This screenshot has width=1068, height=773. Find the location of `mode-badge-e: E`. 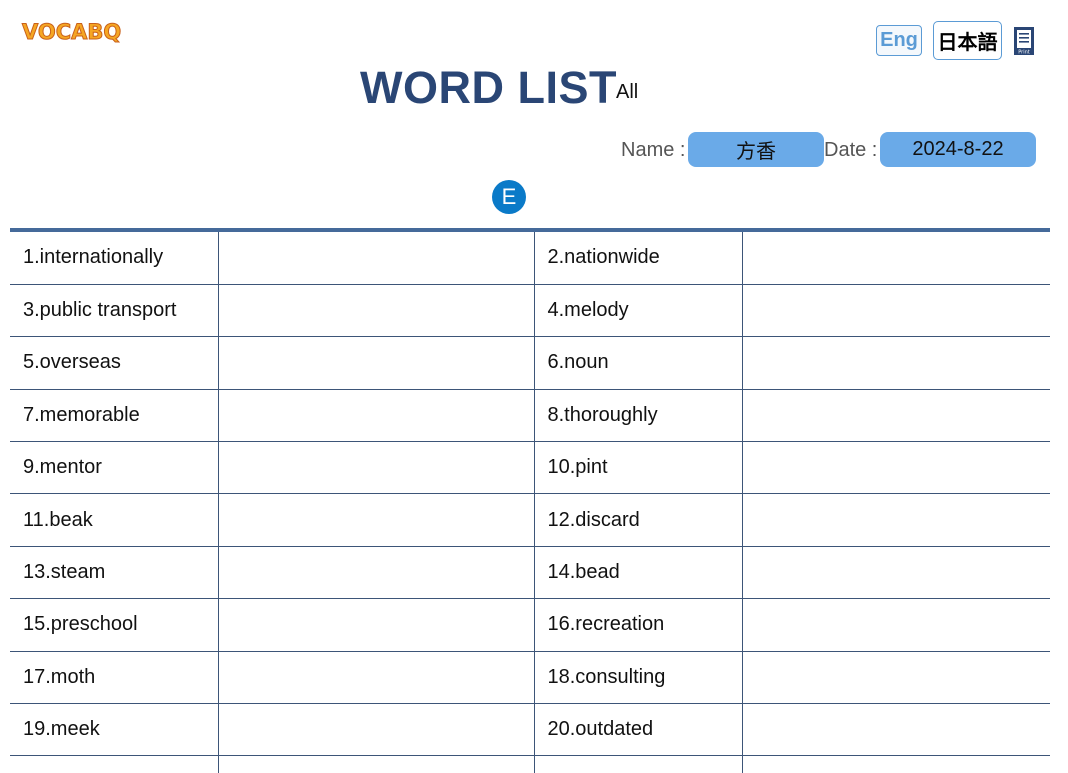

mode-badge-e: E is located at coordinates (509, 197).